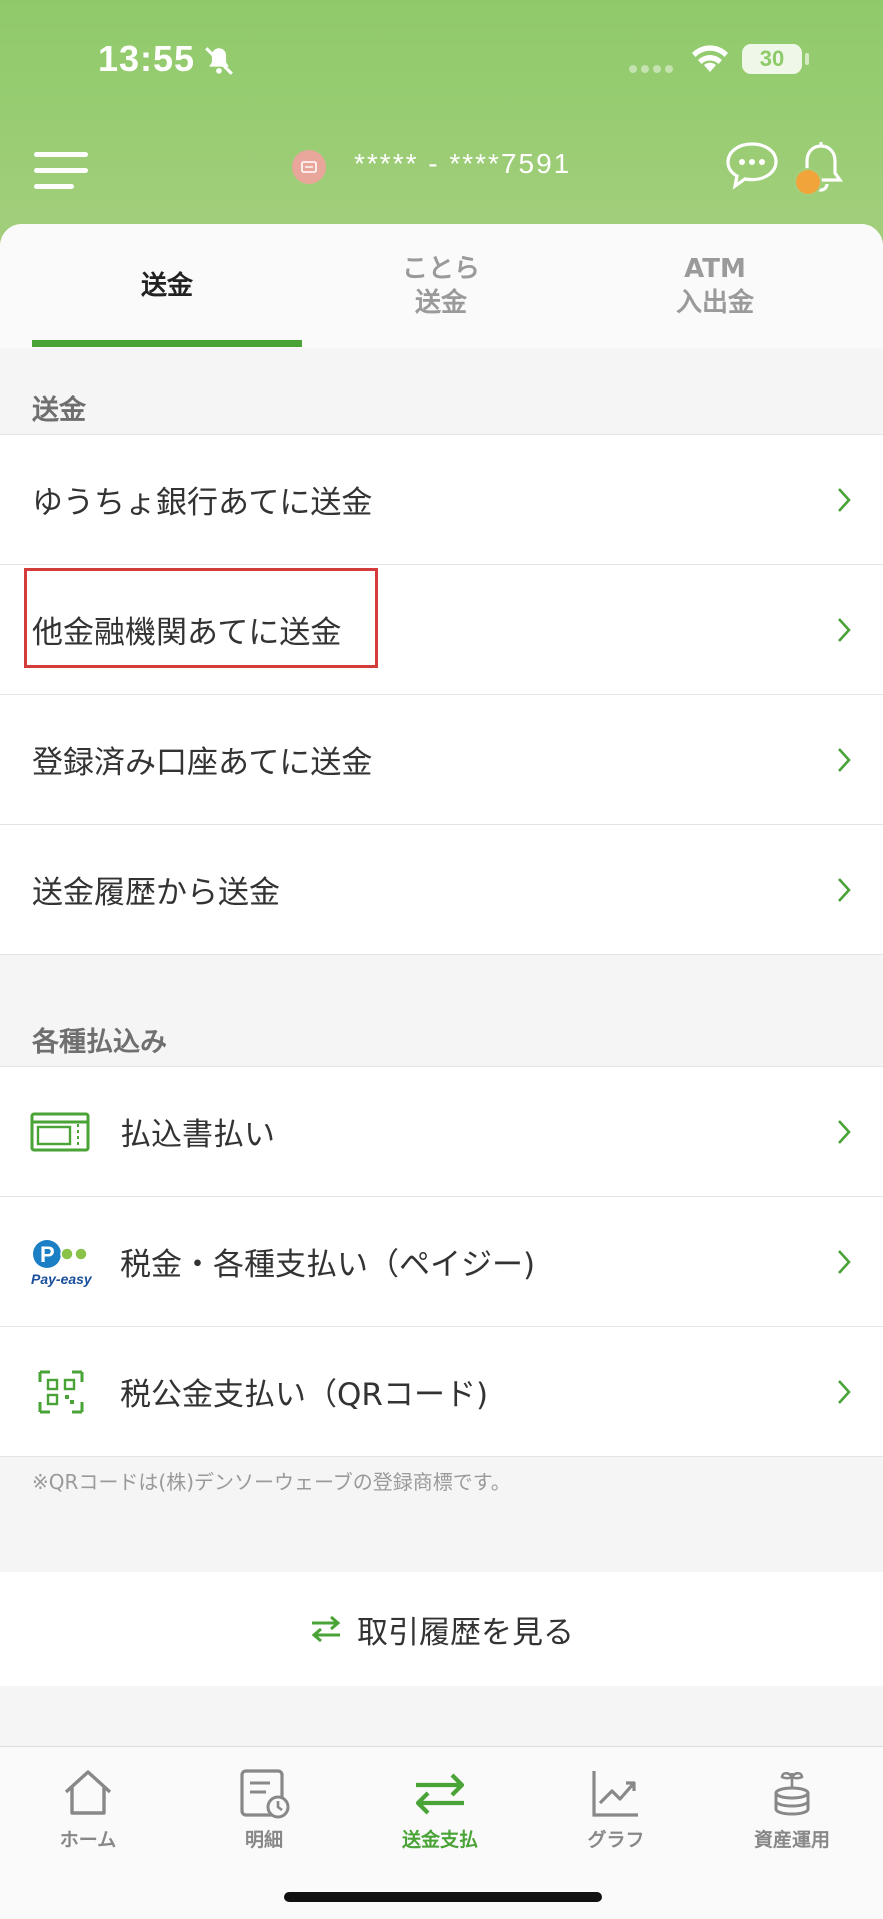  What do you see at coordinates (808, 182) in the screenshot?
I see `notification-badge` at bounding box center [808, 182].